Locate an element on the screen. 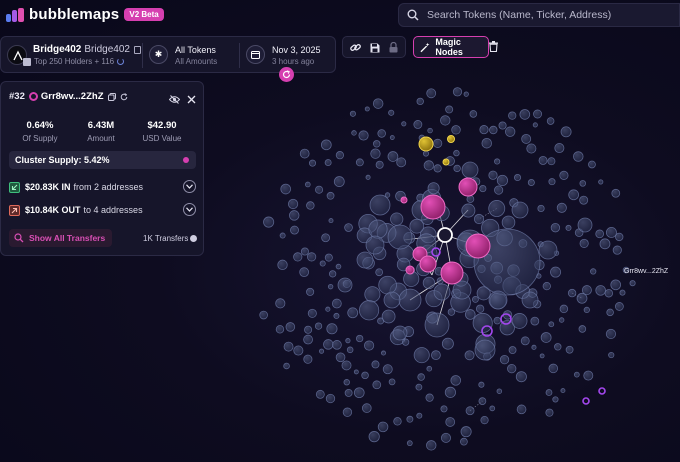 The height and width of the screenshot is (462, 680). trash-icon is located at coordinates (493, 46).